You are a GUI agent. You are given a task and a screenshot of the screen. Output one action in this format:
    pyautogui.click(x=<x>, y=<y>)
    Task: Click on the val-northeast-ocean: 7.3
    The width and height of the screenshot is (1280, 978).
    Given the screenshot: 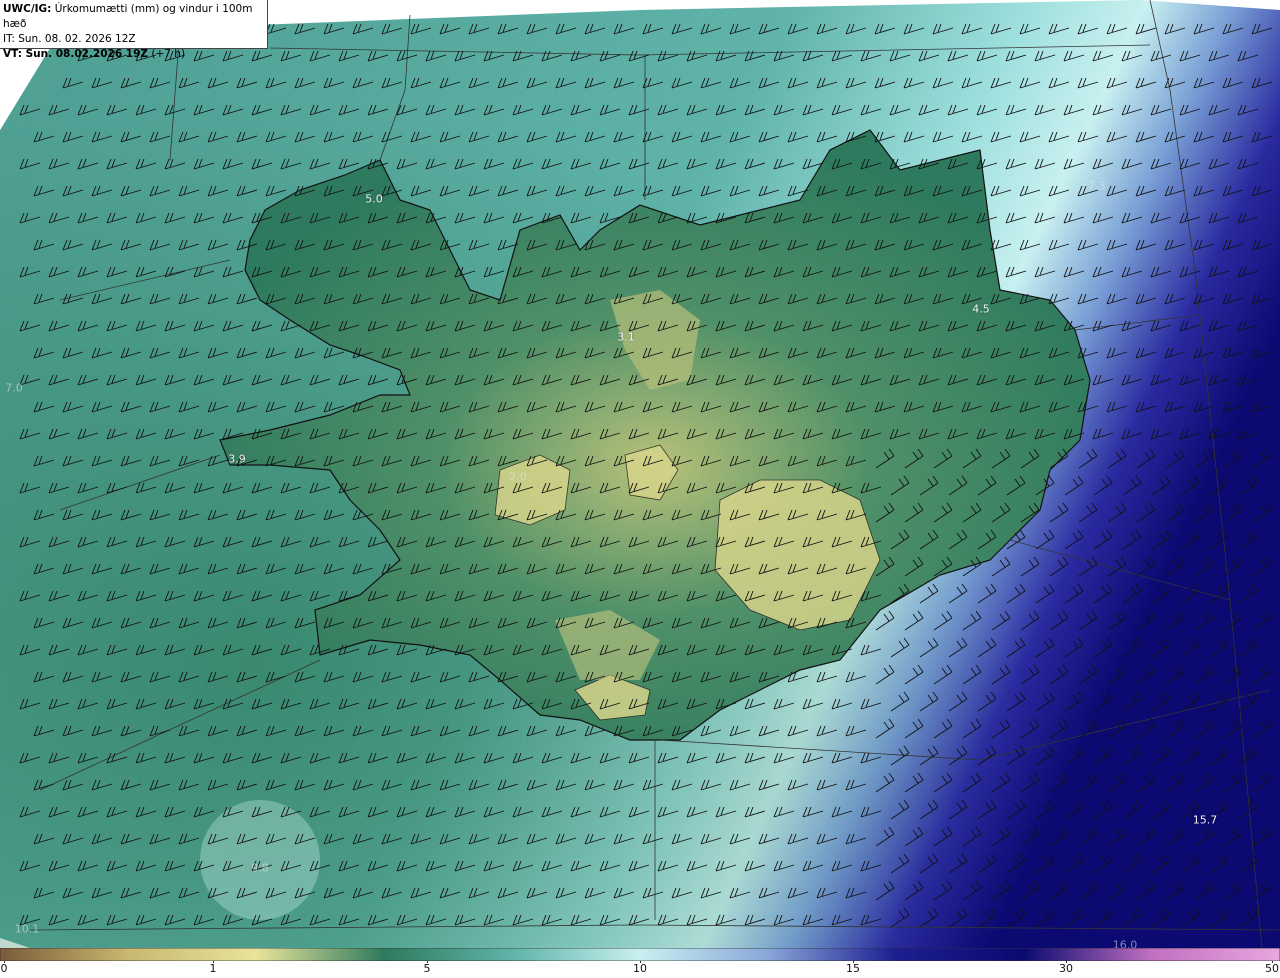 What is the action you would take?
    pyautogui.click(x=1097, y=186)
    